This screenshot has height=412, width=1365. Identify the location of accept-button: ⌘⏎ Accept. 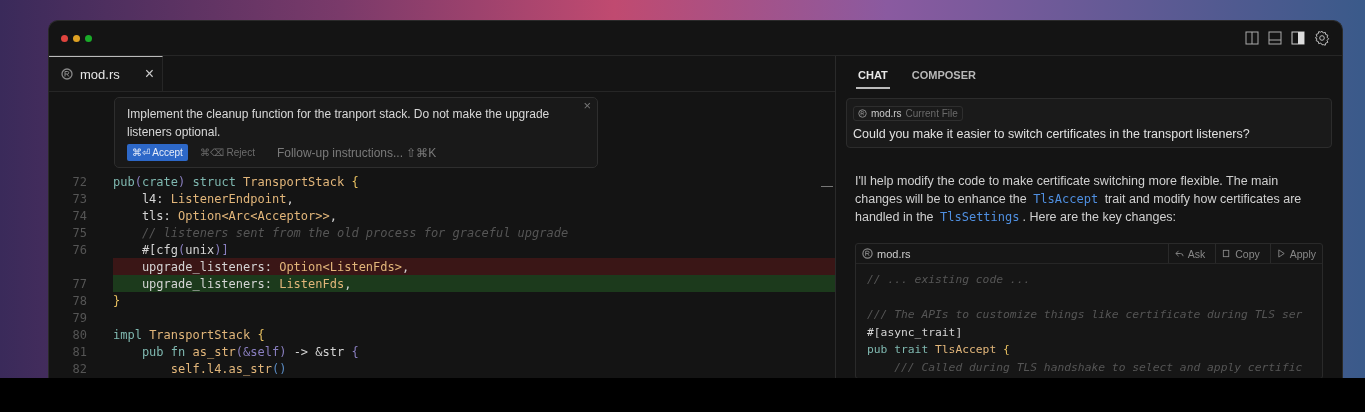
(157, 152).